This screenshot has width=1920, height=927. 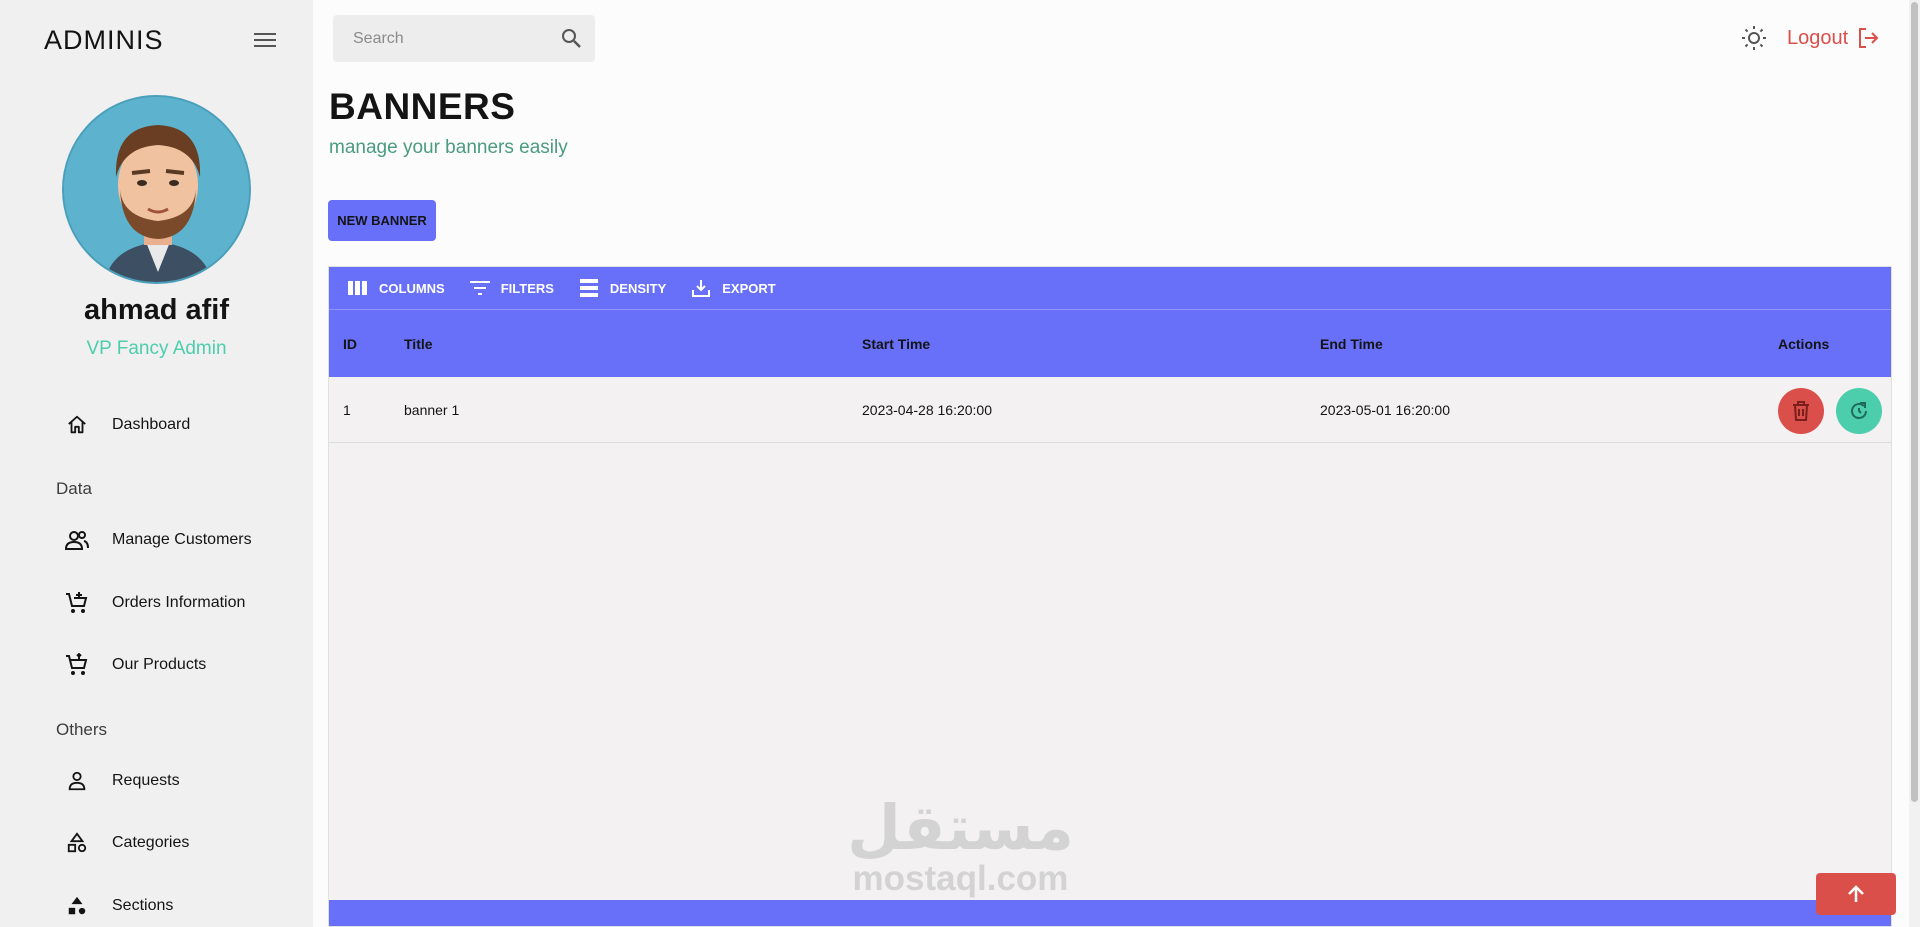 What do you see at coordinates (179, 602) in the screenshot?
I see `sidebar-item-label: Orders Information` at bounding box center [179, 602].